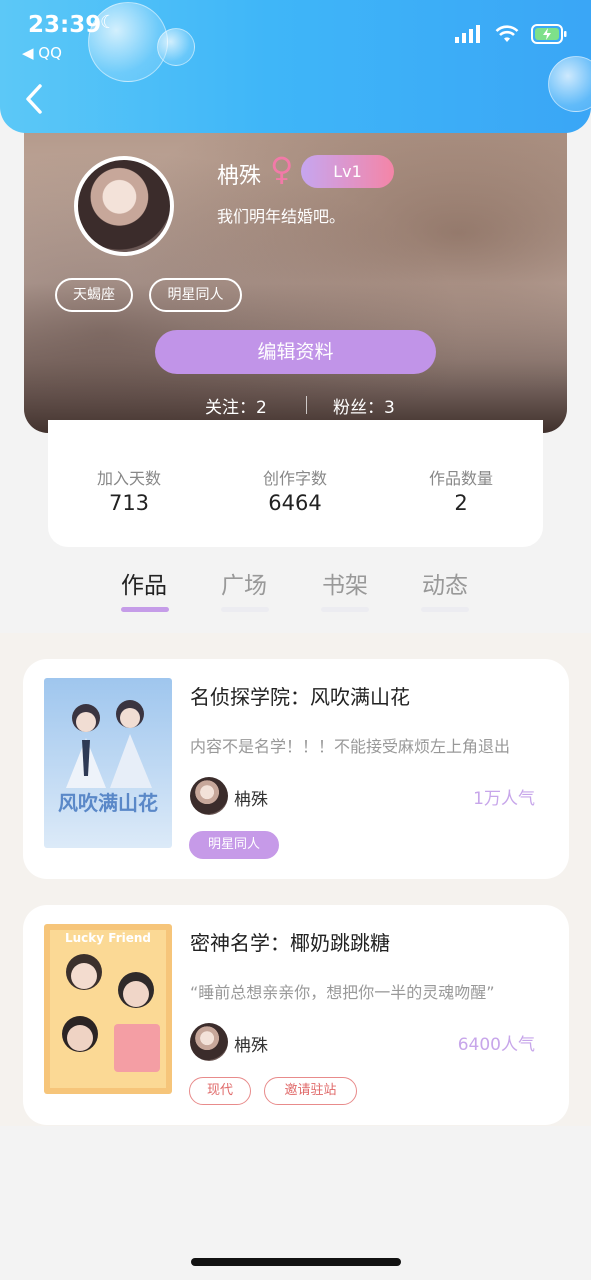 The height and width of the screenshot is (1280, 591). I want to click on stat-word-count: 创作字数 6464, so click(295, 490).